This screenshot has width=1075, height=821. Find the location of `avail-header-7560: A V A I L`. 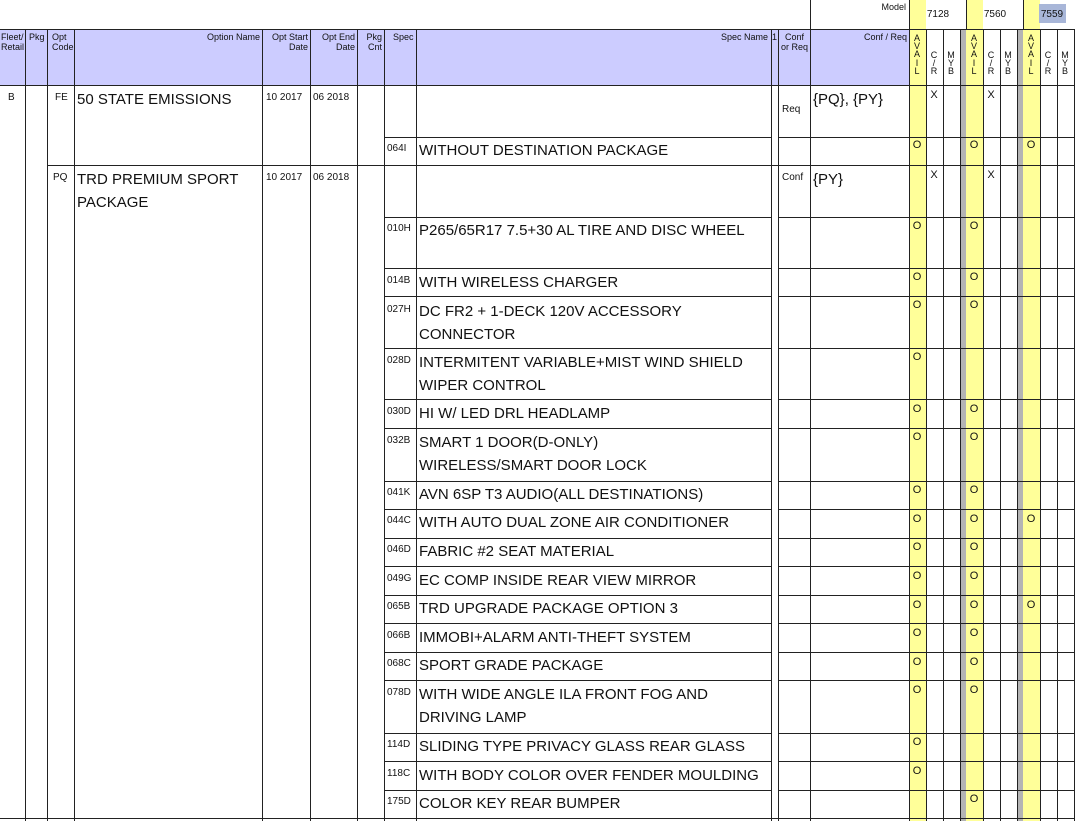

avail-header-7560: A V A I L is located at coordinates (973, 54).